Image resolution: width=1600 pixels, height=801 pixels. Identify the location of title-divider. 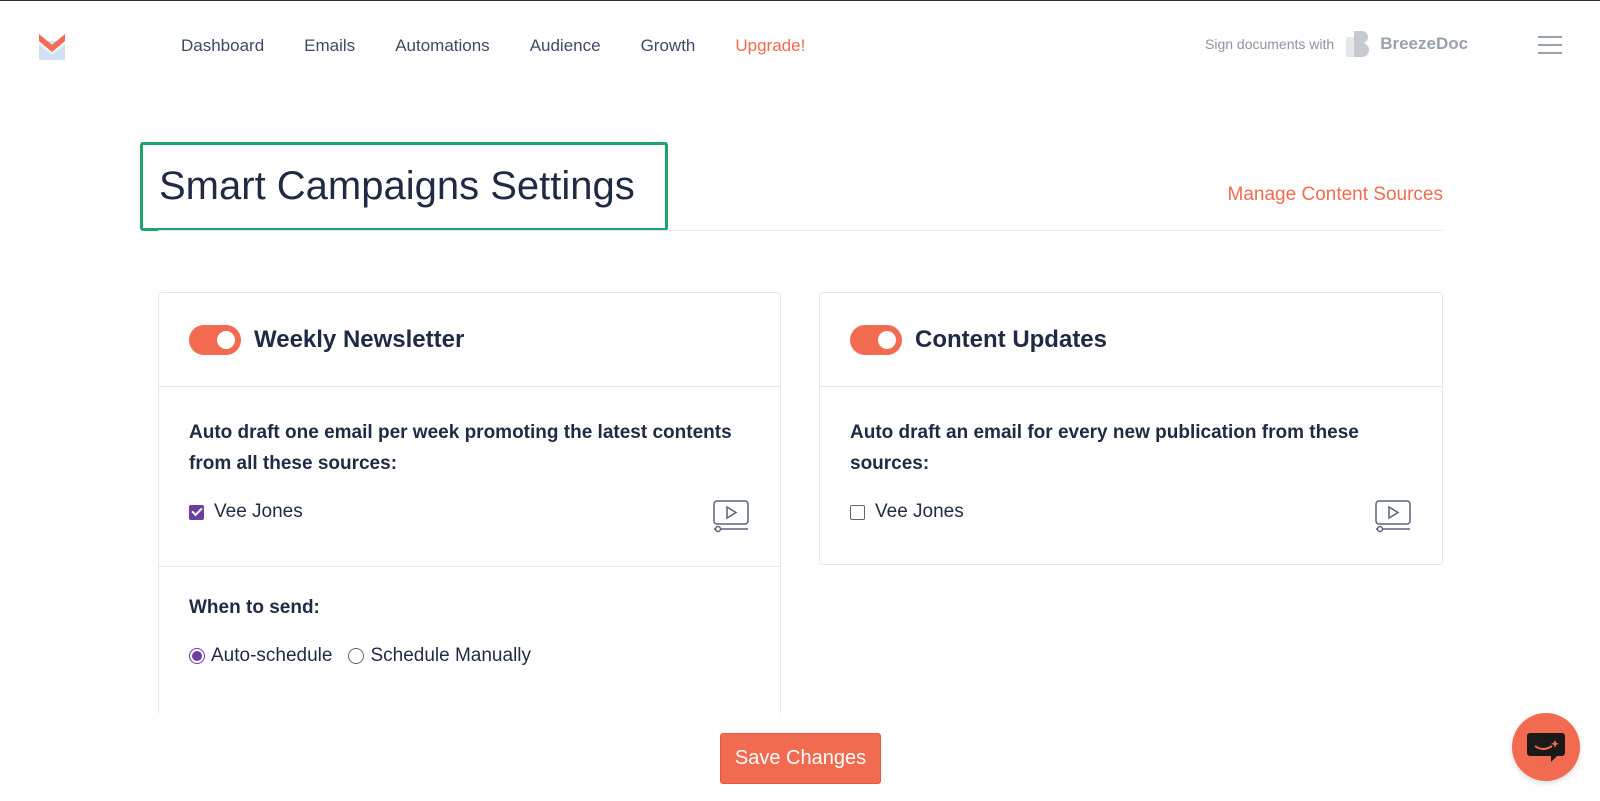
(800, 230).